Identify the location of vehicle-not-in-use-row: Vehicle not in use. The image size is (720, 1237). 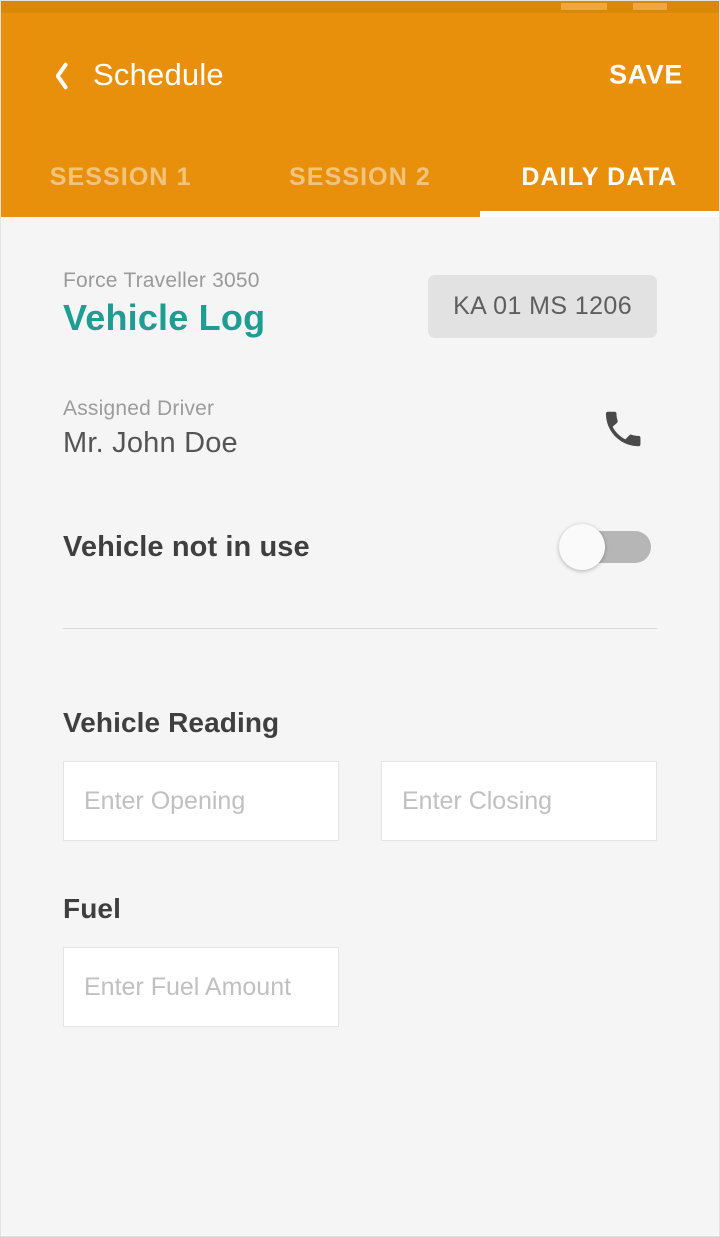
(360, 547).